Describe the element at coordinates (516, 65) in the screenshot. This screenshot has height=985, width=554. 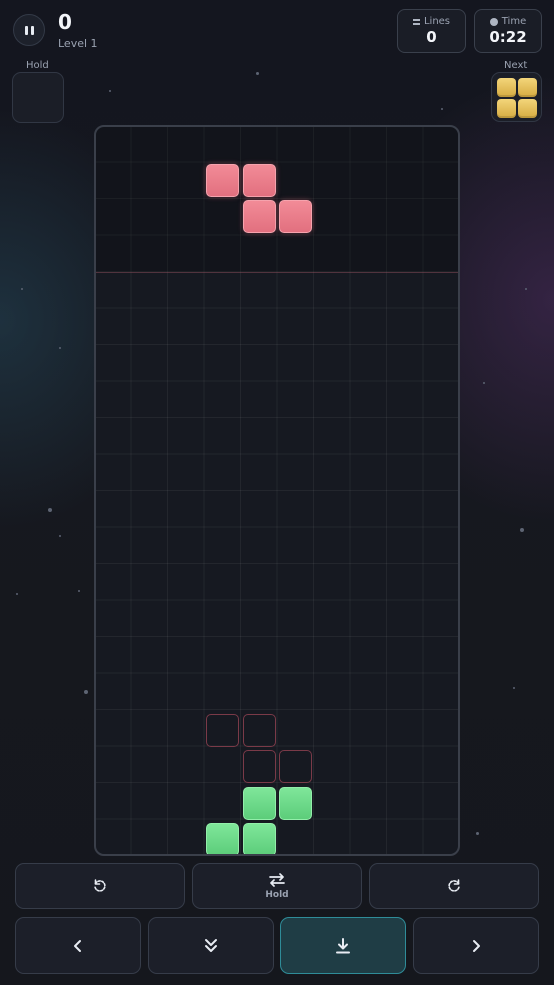
I see `next-label: Next` at that location.